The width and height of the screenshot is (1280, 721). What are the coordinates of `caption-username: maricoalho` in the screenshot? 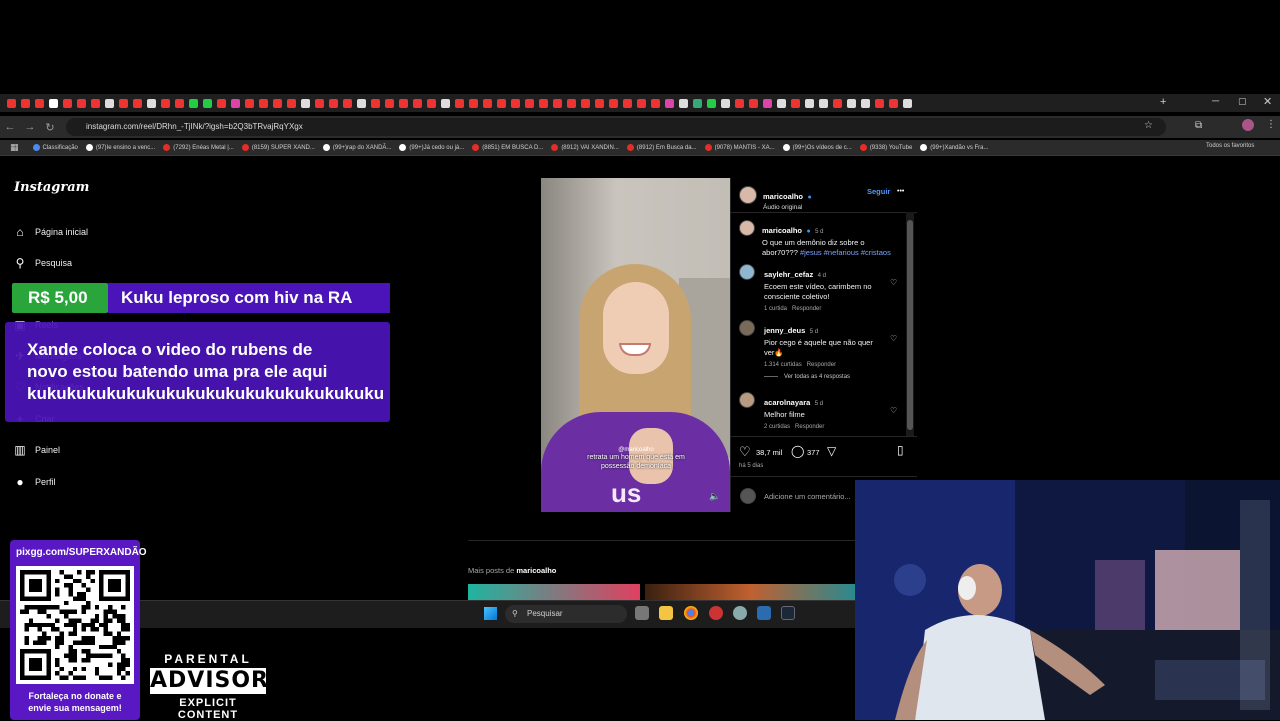 It's located at (782, 230).